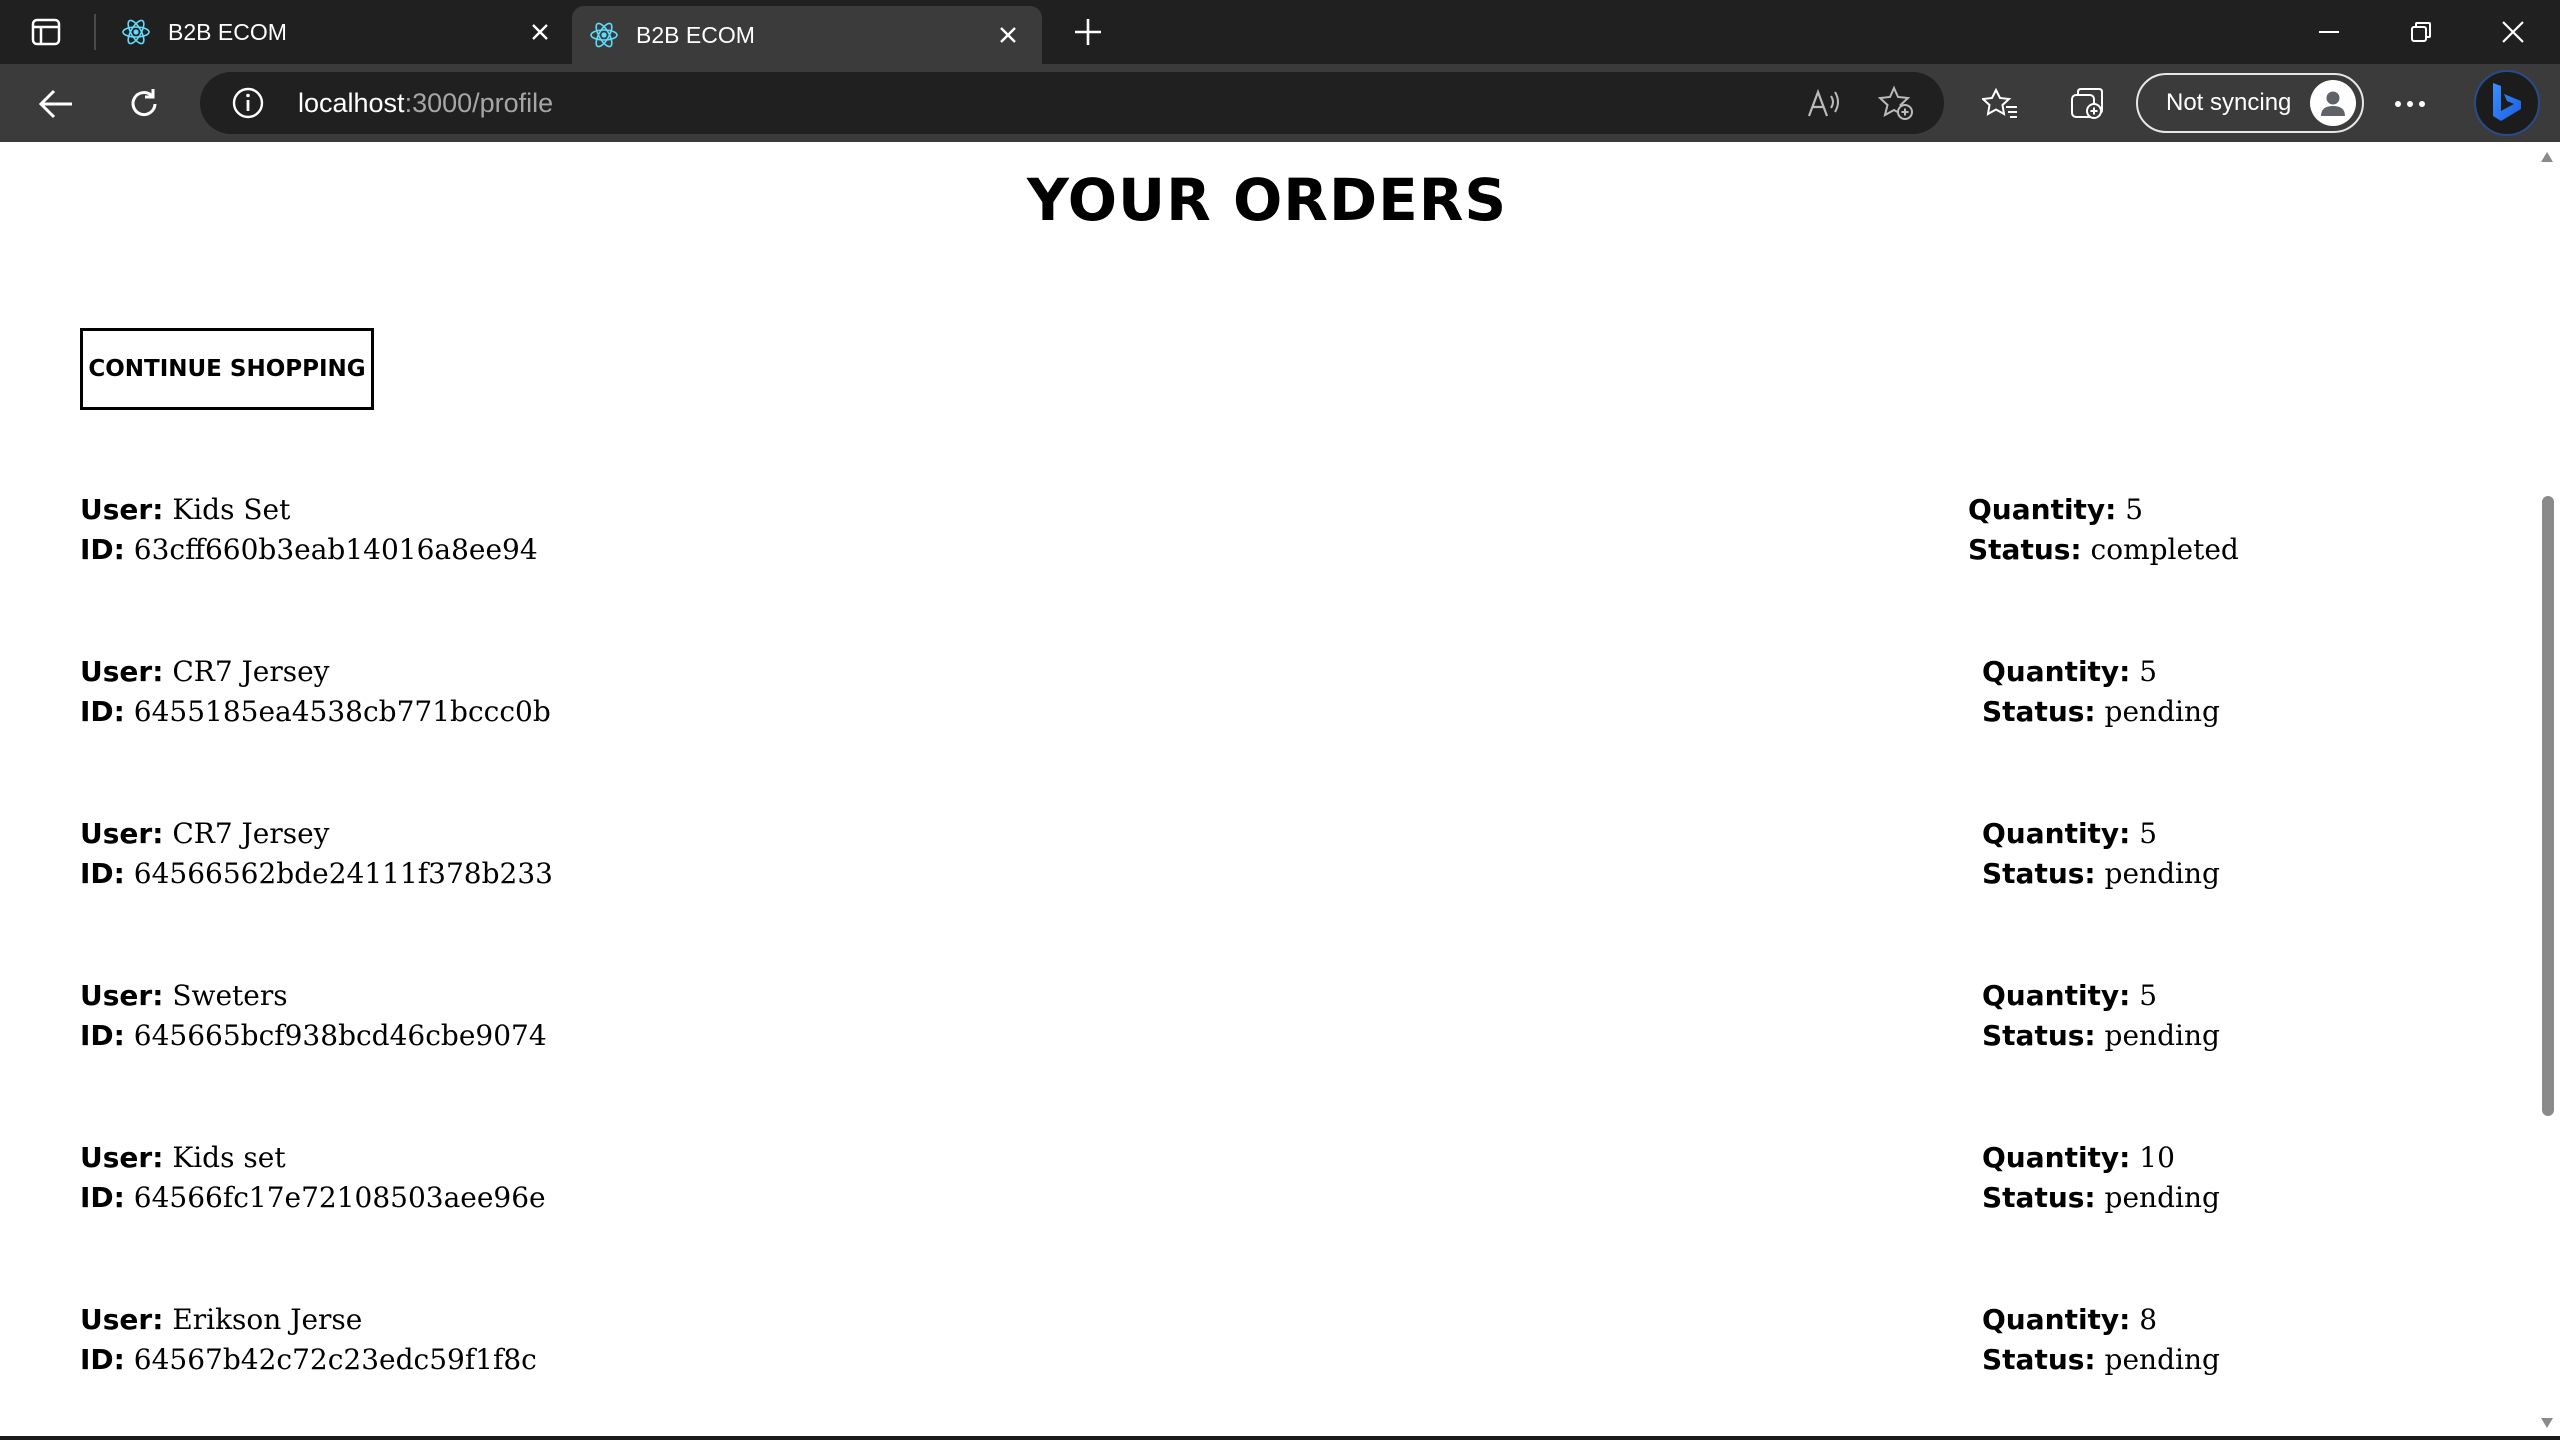 The image size is (2560, 1440). Describe the element at coordinates (342, 711) in the screenshot. I see `id-value: 6455185ea4538cb771bccc0b` at that location.